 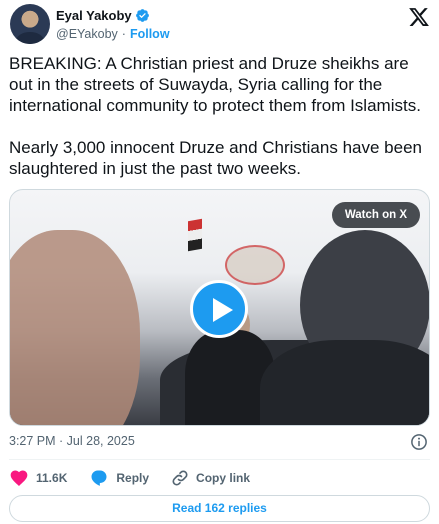 I want to click on tweet-timestamp: 3:27 PM · Jul 28, 2025, so click(x=72, y=441).